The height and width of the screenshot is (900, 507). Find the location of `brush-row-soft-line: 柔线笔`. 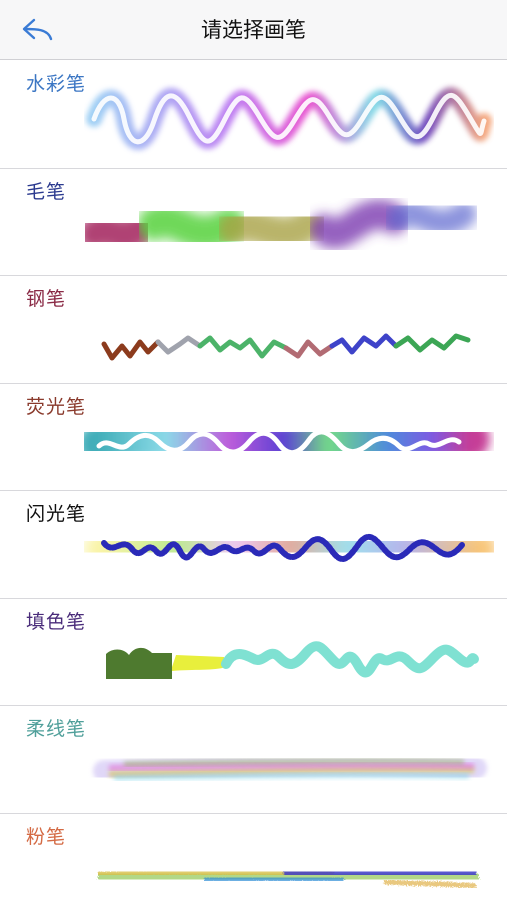

brush-row-soft-line: 柔线笔 is located at coordinates (253, 760).